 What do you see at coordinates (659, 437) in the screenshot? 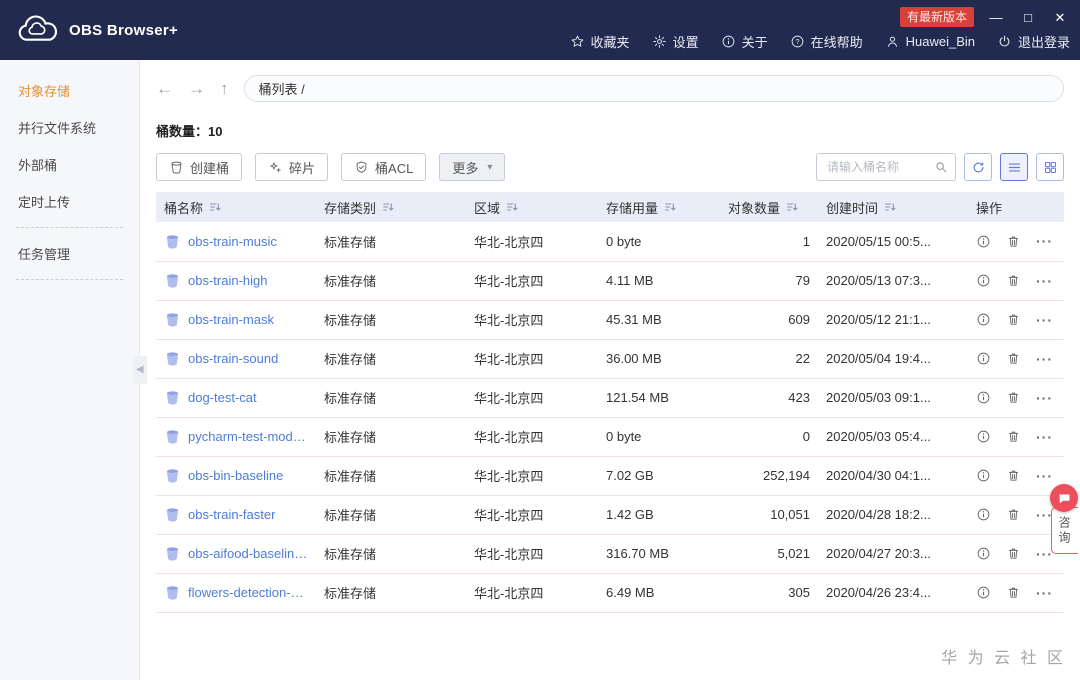
I see `cell-usage: 0 byte` at bounding box center [659, 437].